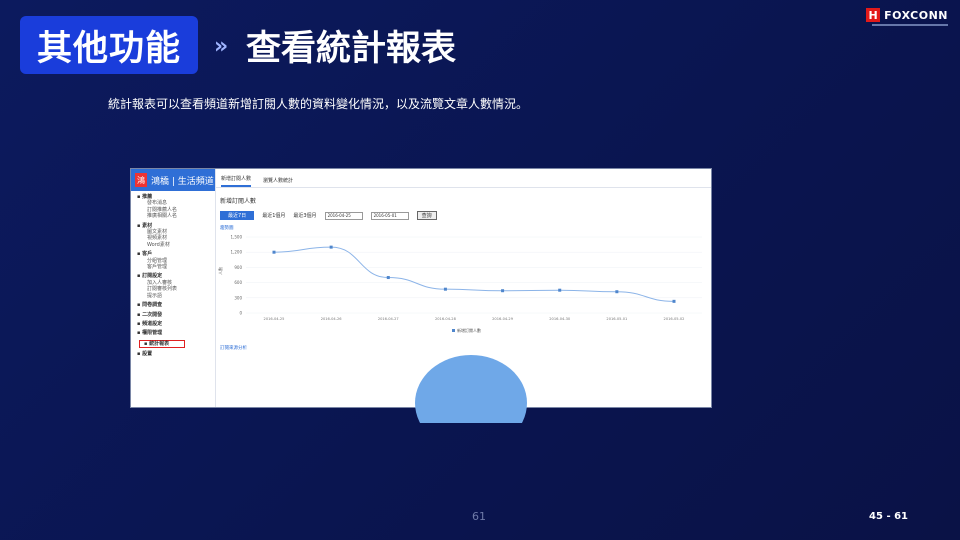 Image resolution: width=960 pixels, height=540 pixels. Describe the element at coordinates (274, 319) in the screenshot. I see `x-tick-label: 2016-04-25` at that location.